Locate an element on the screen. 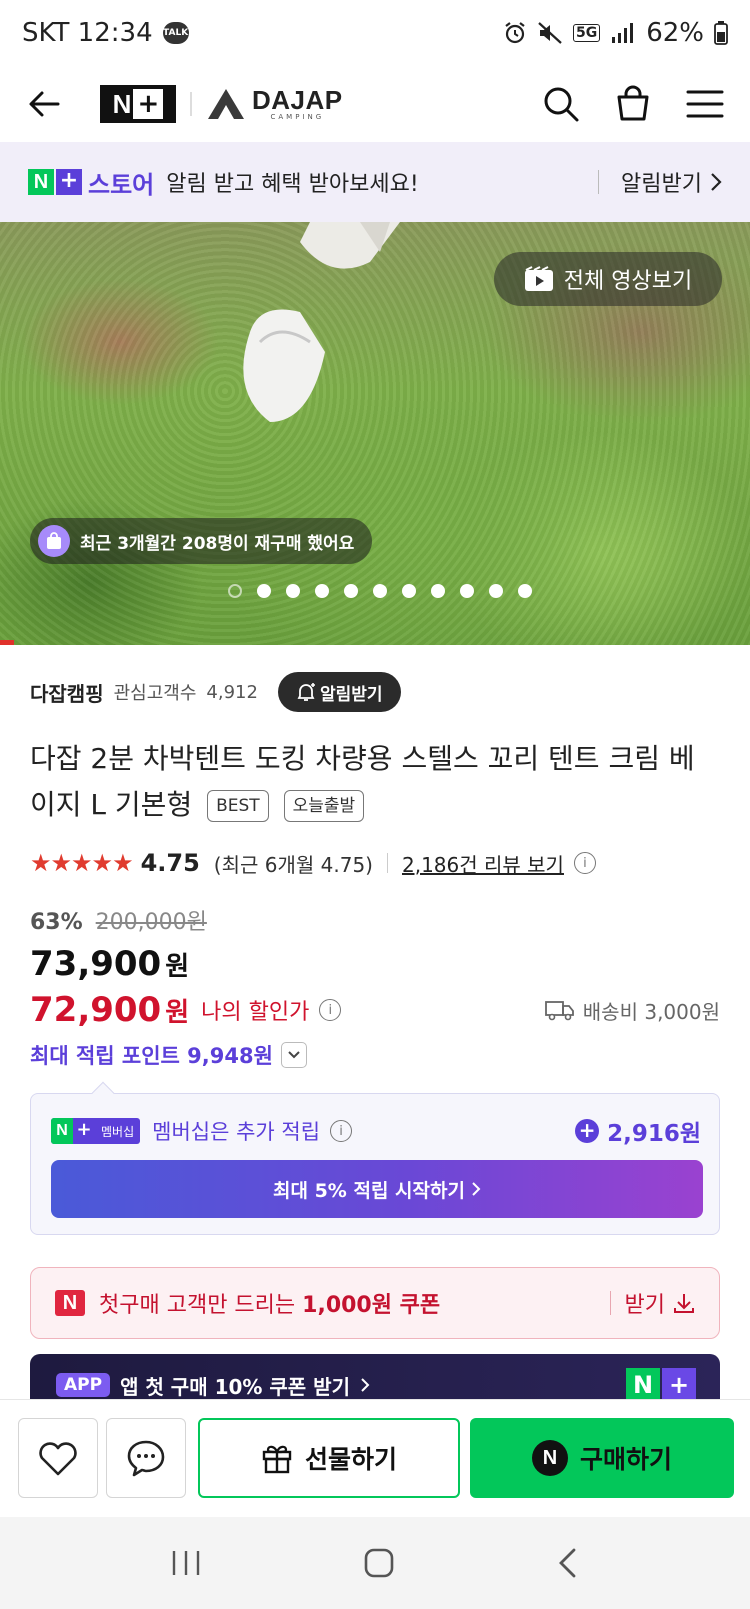  gift-button: 선물하기 is located at coordinates (329, 1458).